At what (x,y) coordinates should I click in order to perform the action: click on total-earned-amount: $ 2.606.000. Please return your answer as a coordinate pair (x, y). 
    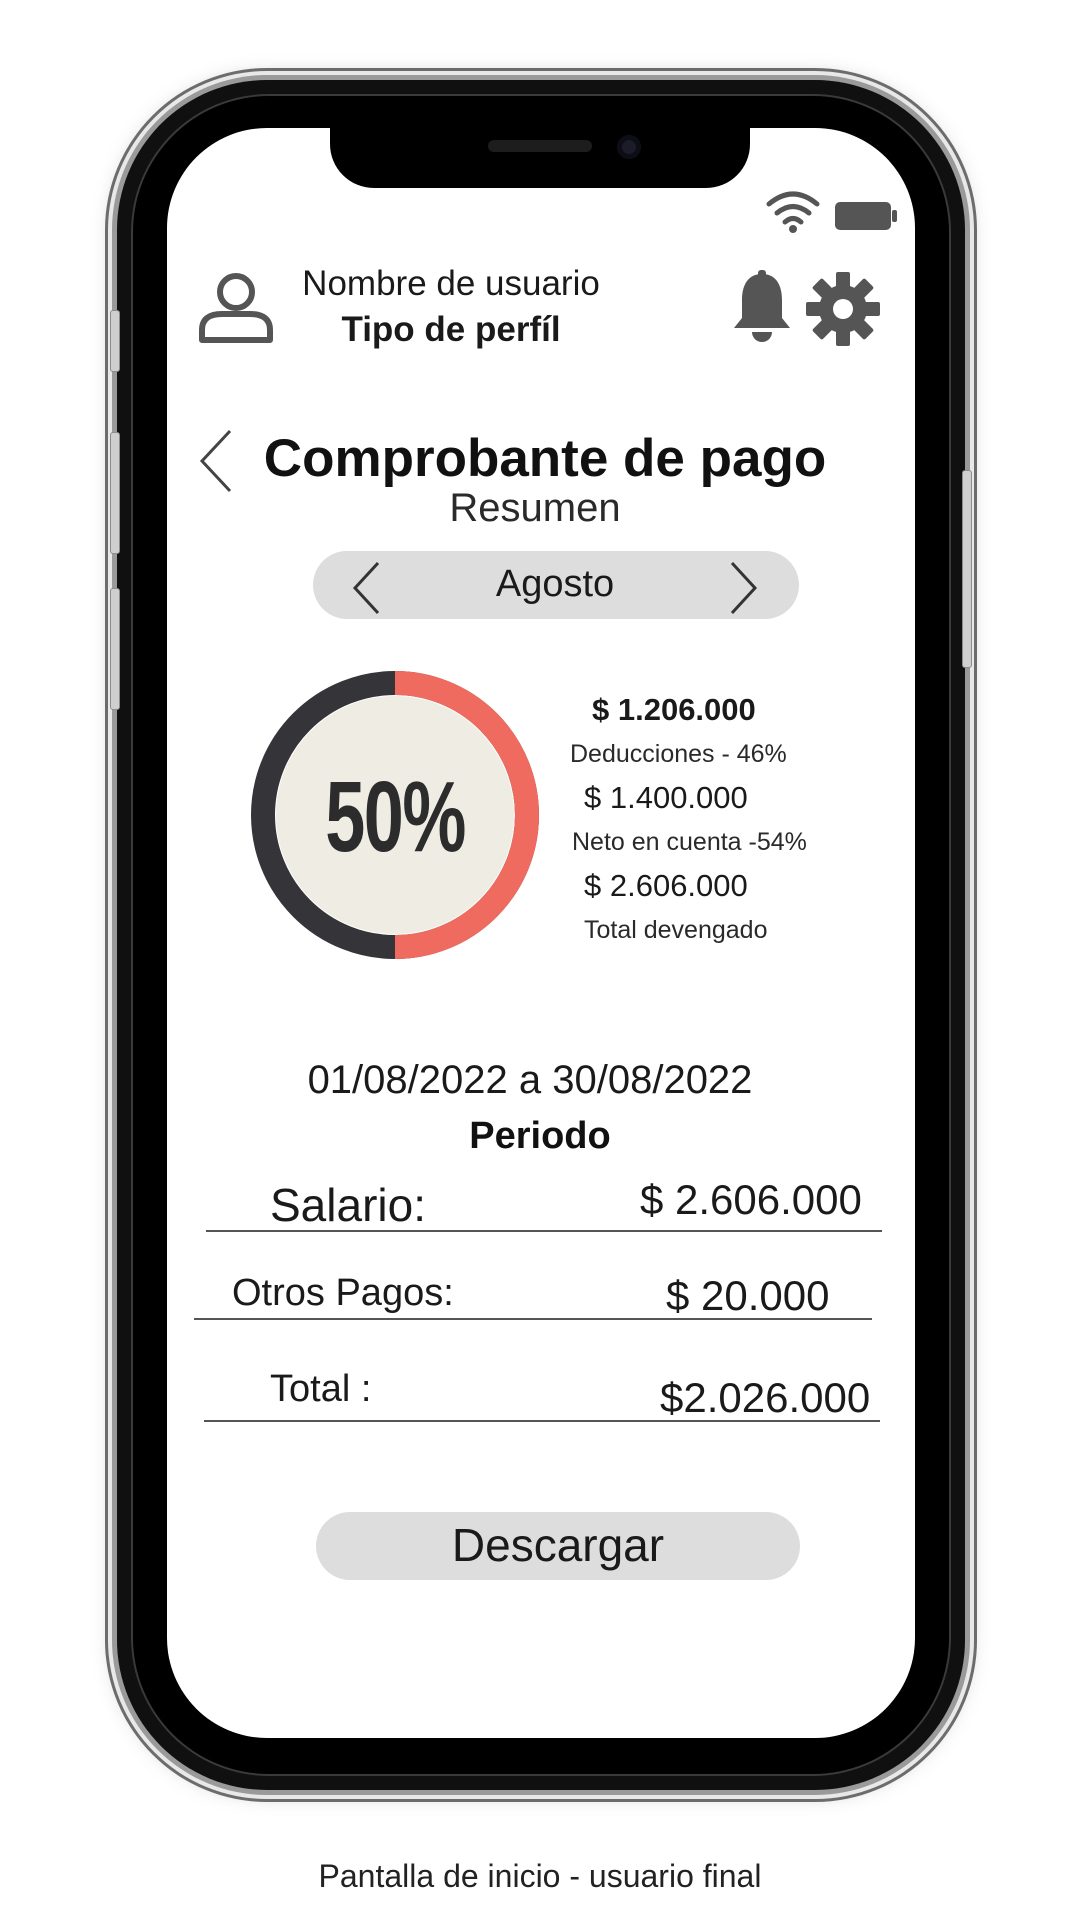
    Looking at the image, I should click on (666, 885).